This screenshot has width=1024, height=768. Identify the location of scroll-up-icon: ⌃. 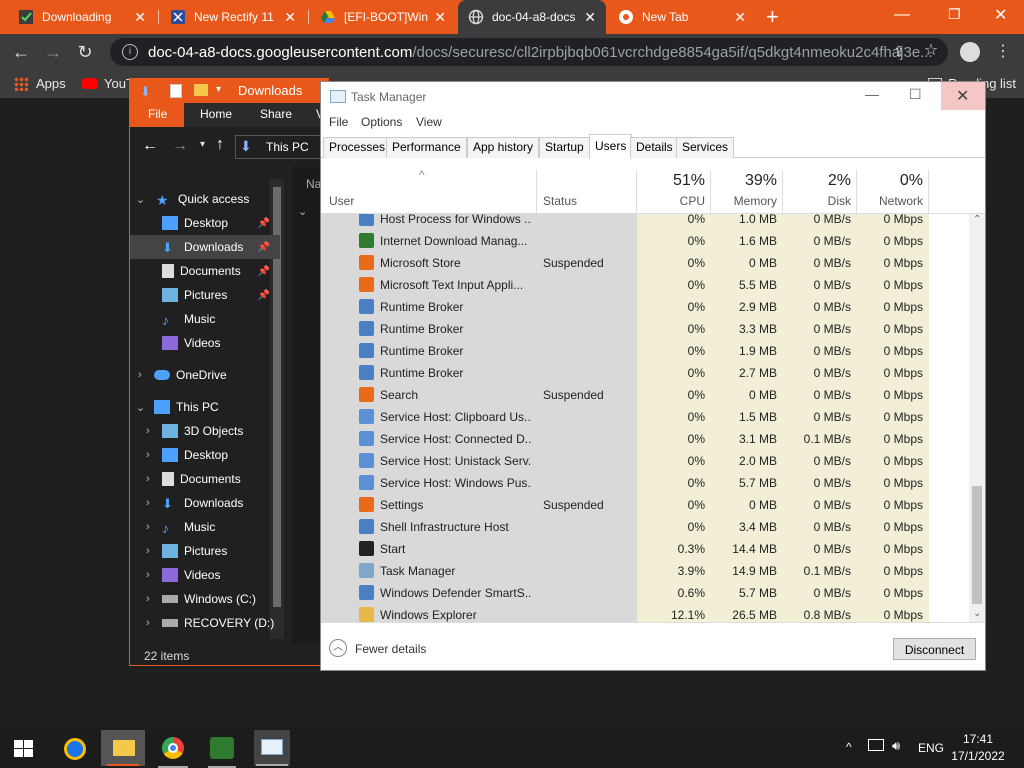
(977, 219).